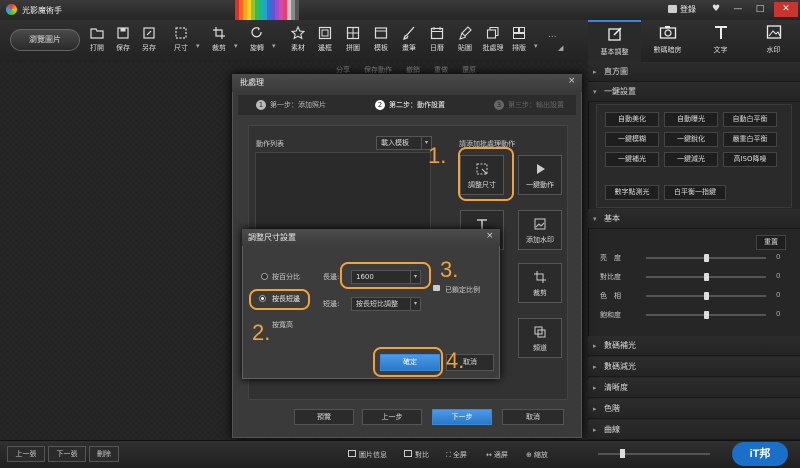 The width and height of the screenshot is (800, 468). I want to click on compare-button: 對比, so click(416, 455).